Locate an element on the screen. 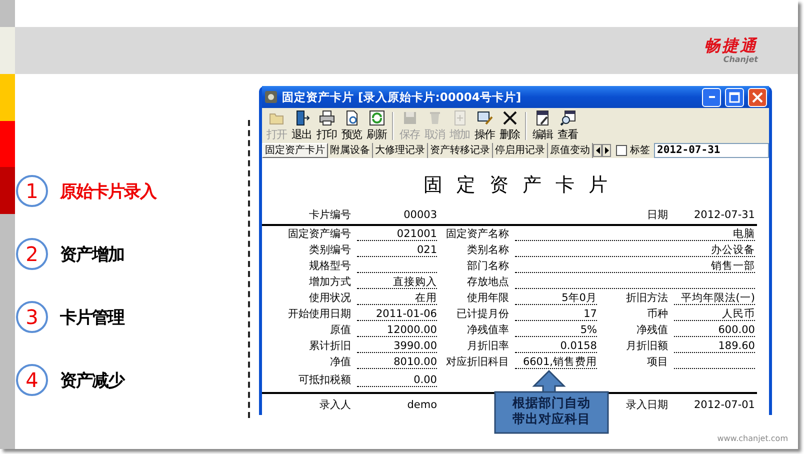 The image size is (804, 454). field-label: 可抵扣税额 is located at coordinates (325, 380).